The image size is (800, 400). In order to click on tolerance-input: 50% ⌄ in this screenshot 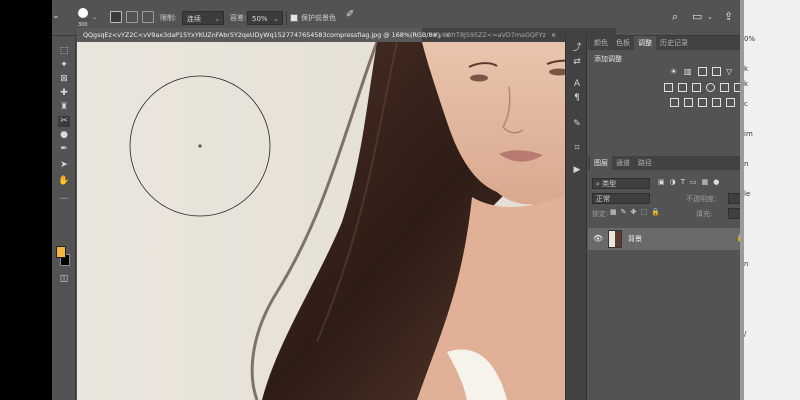, I will do `click(265, 18)`.